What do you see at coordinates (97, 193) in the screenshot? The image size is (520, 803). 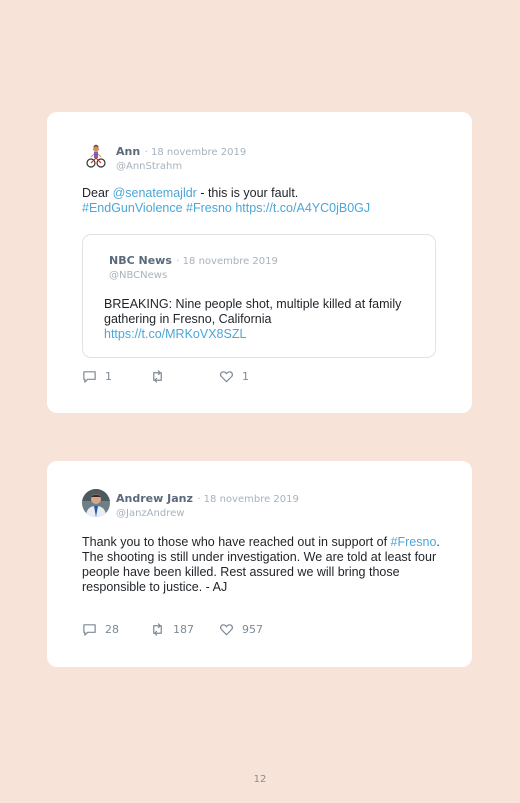 I see `text-segment: Dear` at bounding box center [97, 193].